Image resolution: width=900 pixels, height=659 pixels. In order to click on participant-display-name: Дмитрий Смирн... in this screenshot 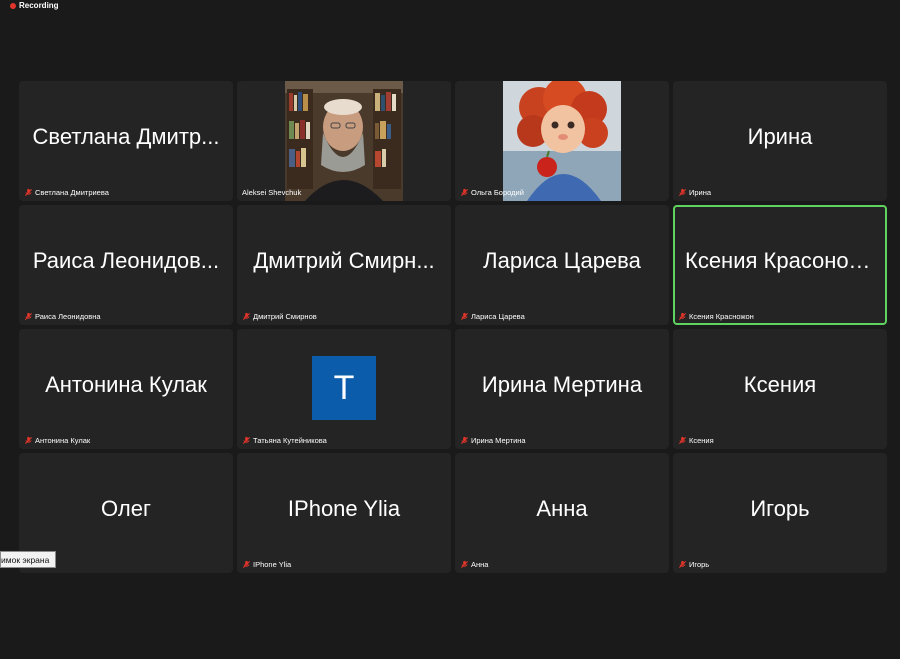, I will do `click(344, 260)`.